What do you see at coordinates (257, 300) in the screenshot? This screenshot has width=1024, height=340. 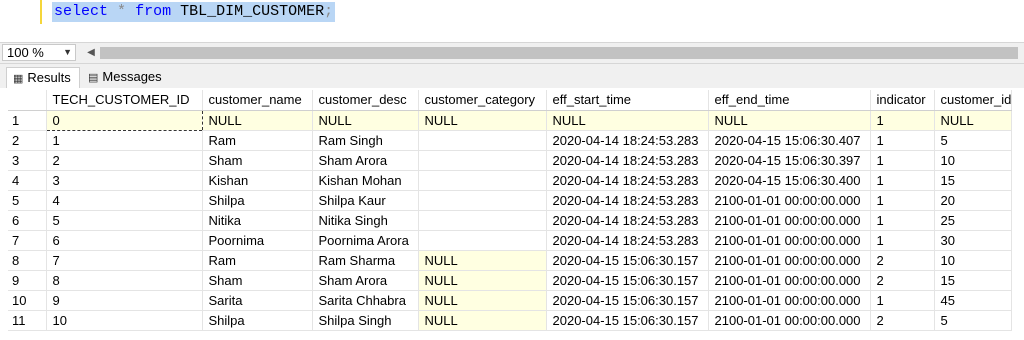 I see `table-cell: Sarita` at bounding box center [257, 300].